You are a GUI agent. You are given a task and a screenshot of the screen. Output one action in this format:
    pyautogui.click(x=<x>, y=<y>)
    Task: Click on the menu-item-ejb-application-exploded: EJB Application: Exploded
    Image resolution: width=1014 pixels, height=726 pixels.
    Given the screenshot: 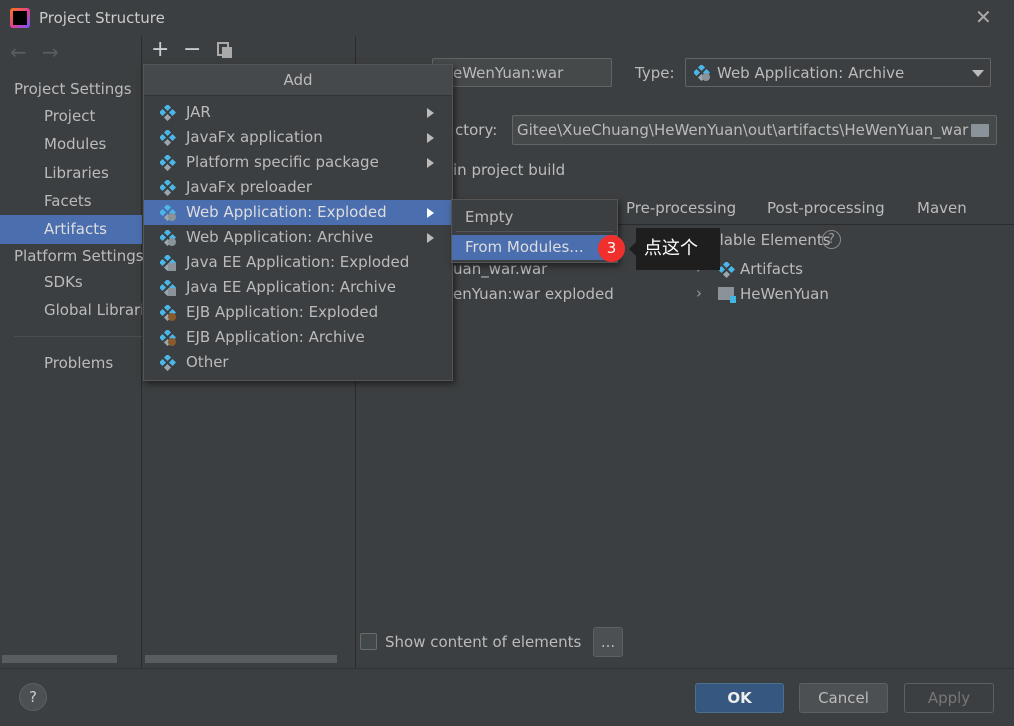 What is the action you would take?
    pyautogui.click(x=298, y=312)
    